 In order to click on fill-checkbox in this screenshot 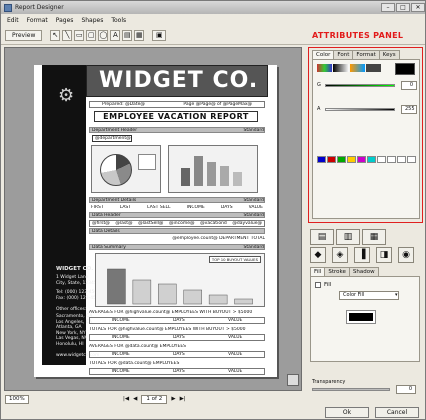, I will do `click(318, 285)`.